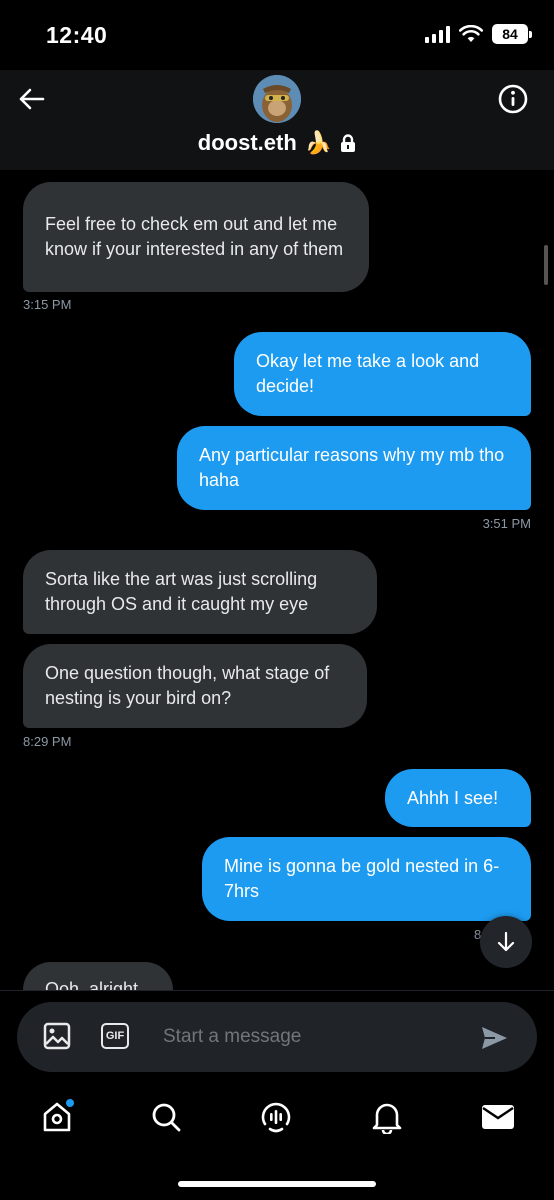 The image size is (554, 1200). Describe the element at coordinates (277, 1137) in the screenshot. I see `tab-bar` at that location.